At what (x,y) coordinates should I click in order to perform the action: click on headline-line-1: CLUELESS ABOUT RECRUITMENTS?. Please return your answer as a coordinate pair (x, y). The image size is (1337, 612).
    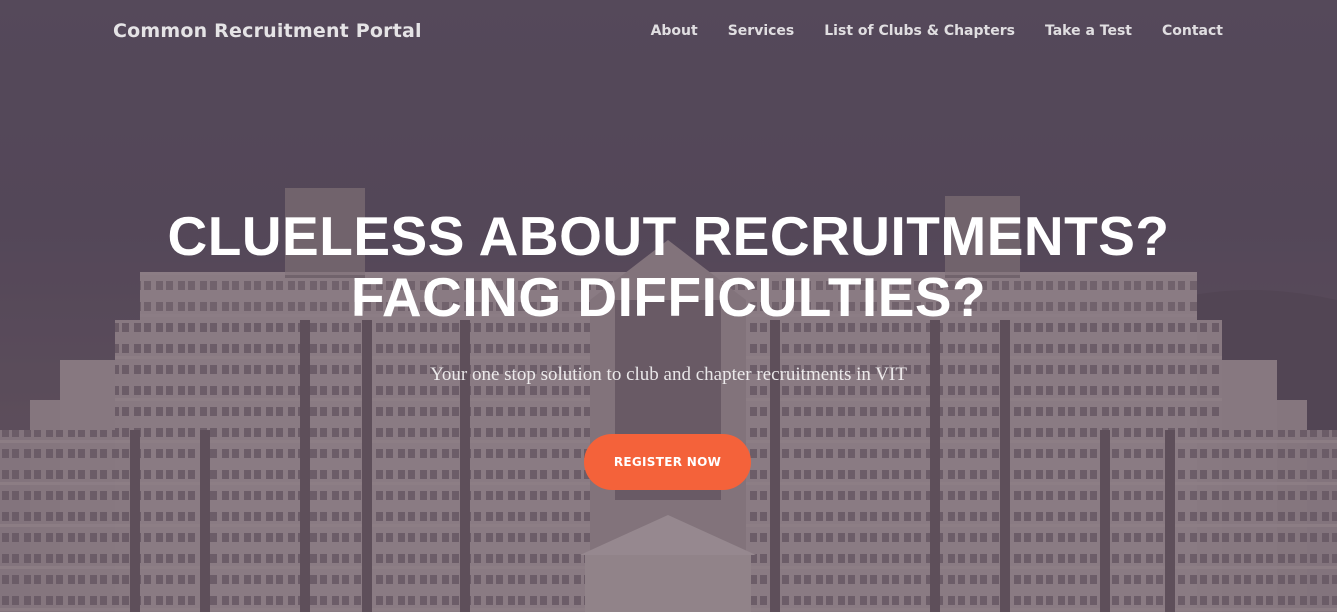
    Looking at the image, I should click on (668, 236).